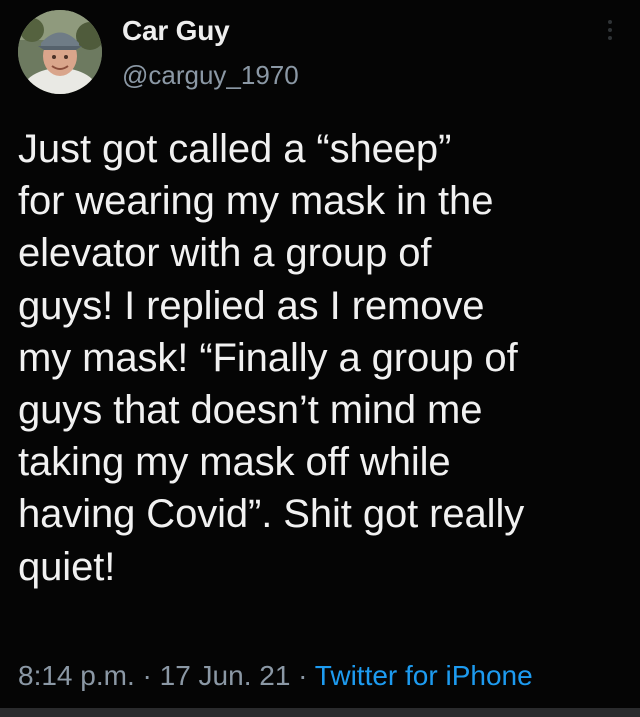 This screenshot has height=717, width=640. What do you see at coordinates (225, 675) in the screenshot?
I see `tweet-date: 17 Jun. 21` at bounding box center [225, 675].